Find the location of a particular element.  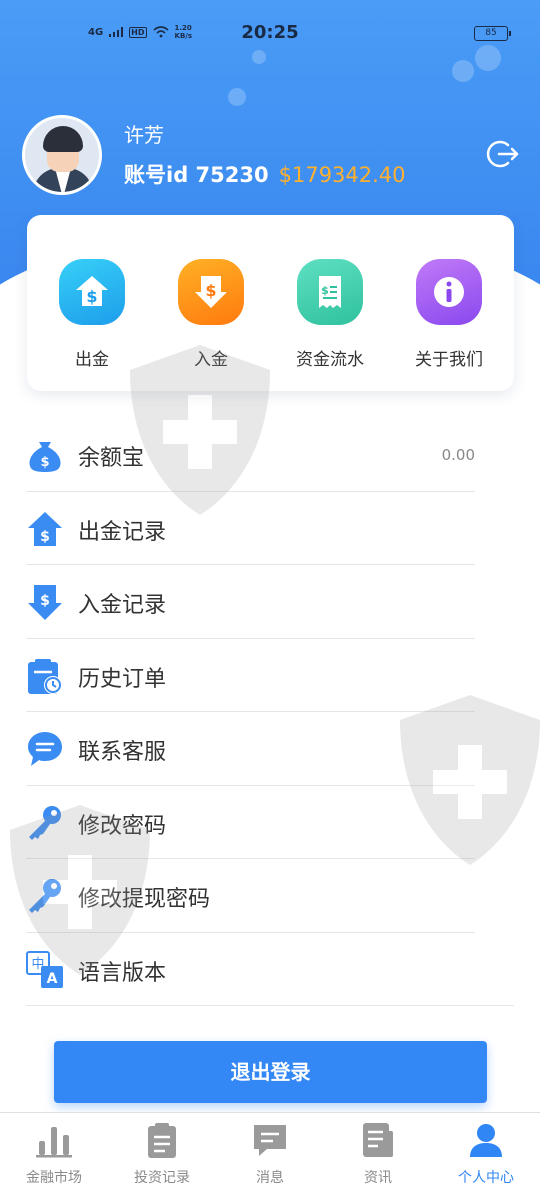

menu-item-change-withdraw-password: 修改提现密码 is located at coordinates (270, 896).